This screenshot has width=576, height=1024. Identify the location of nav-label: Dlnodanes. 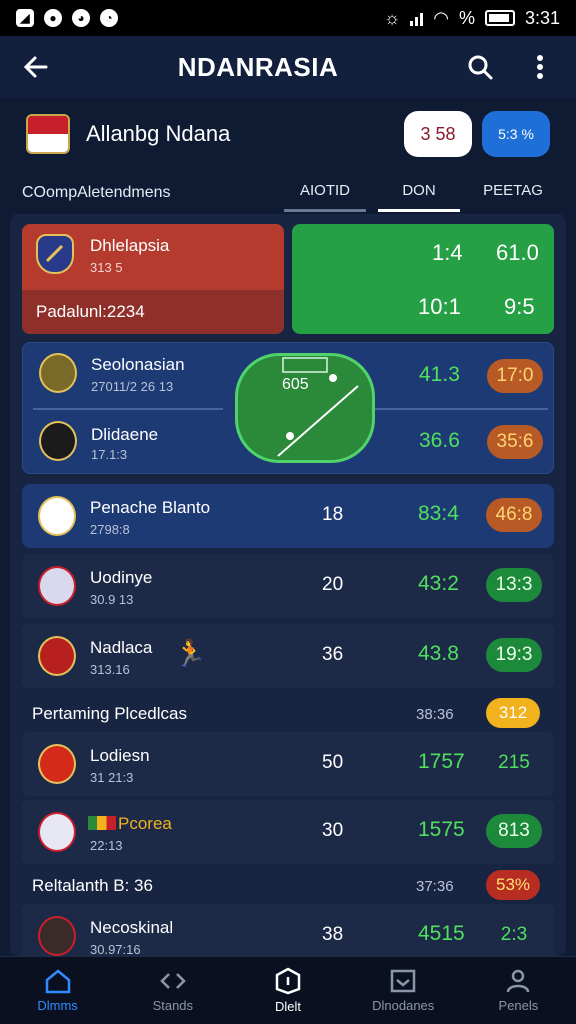
(403, 1005).